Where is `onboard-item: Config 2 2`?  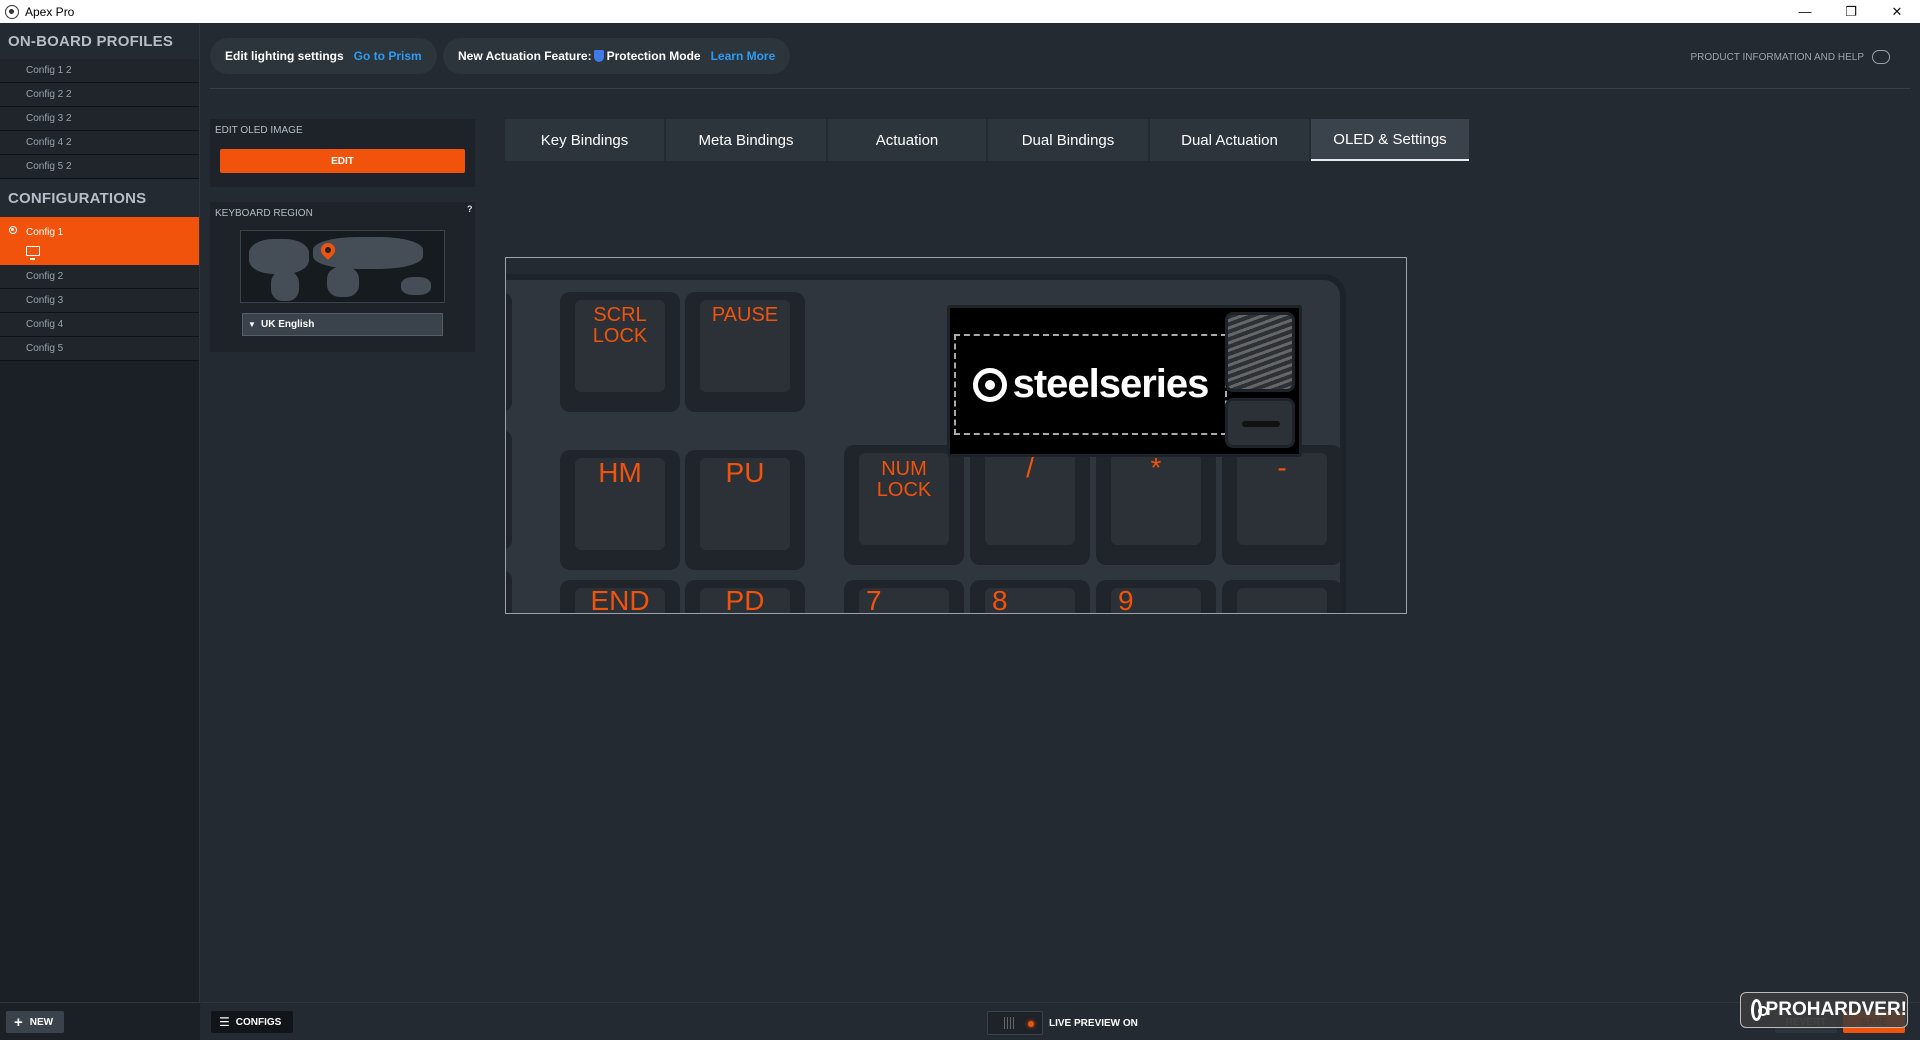
onboard-item: Config 2 2 is located at coordinates (99, 95).